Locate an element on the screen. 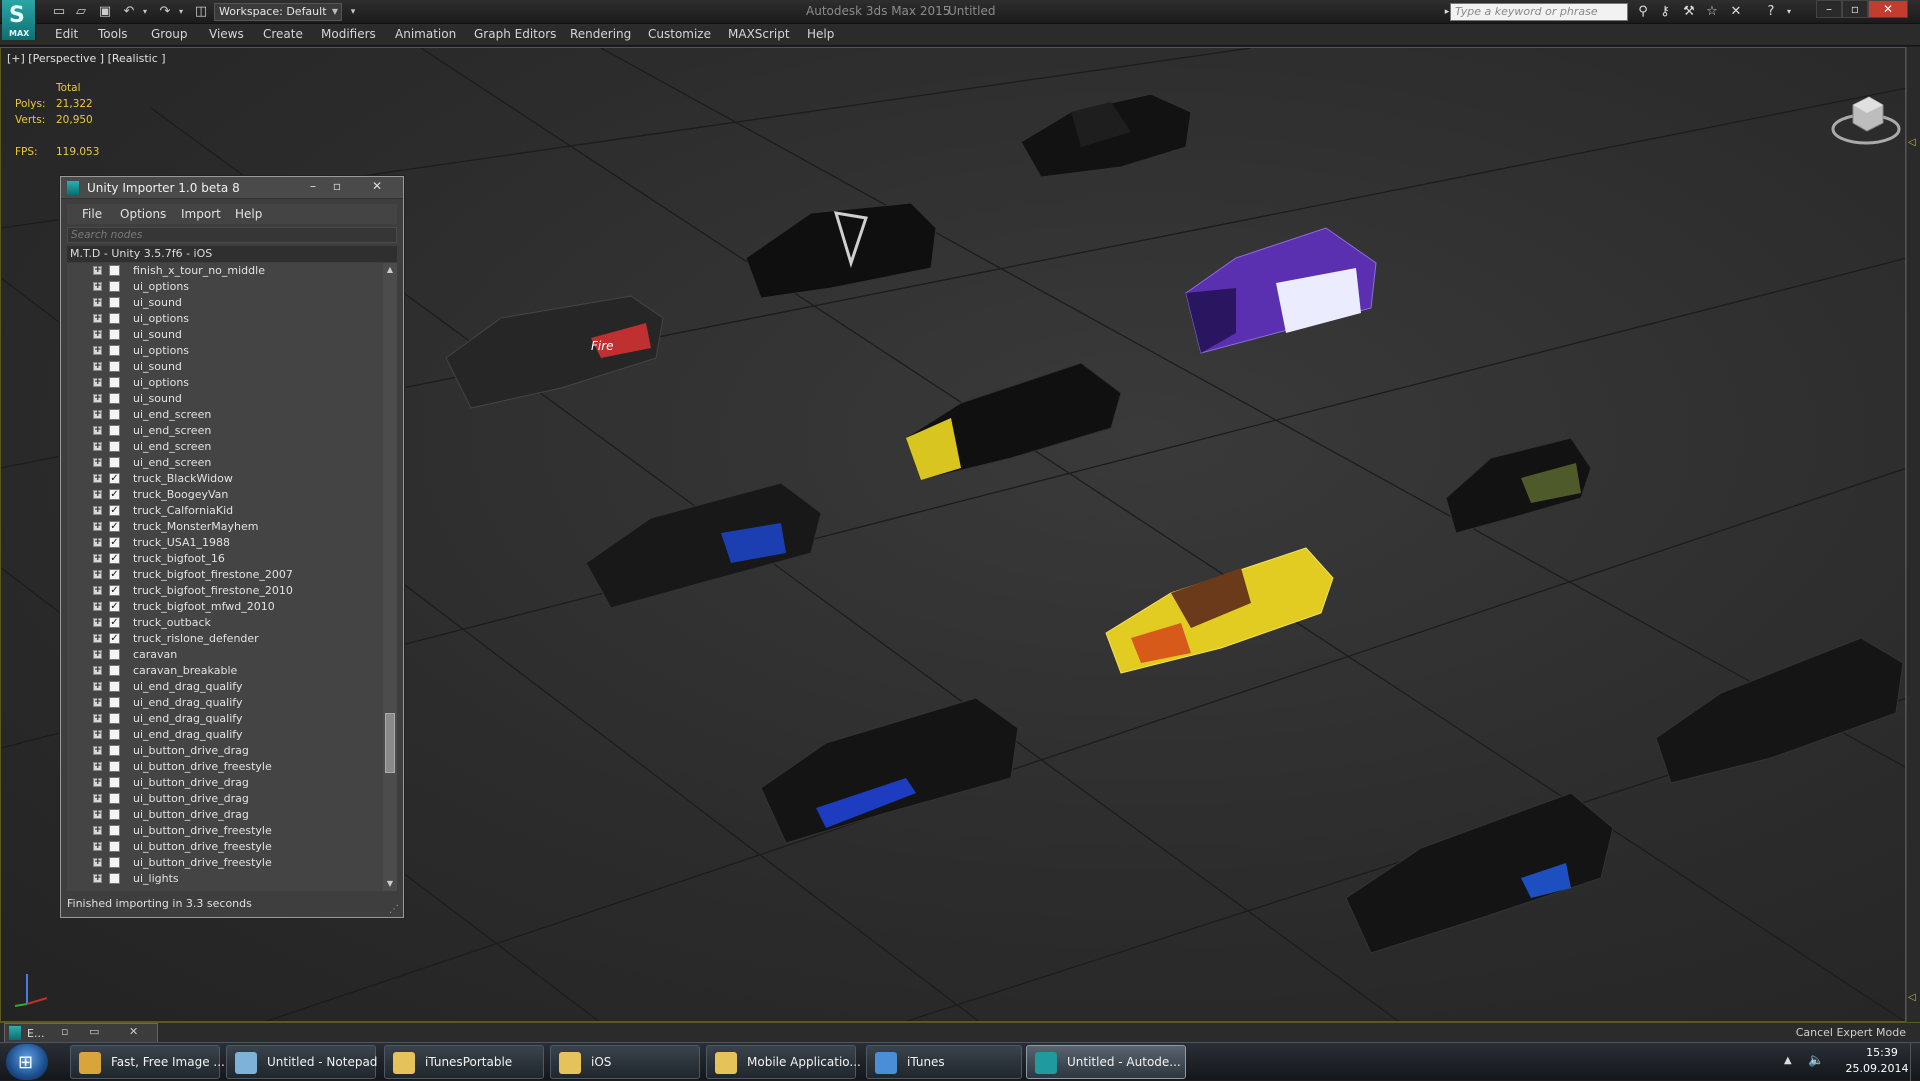  menu-help: Help is located at coordinates (820, 34).